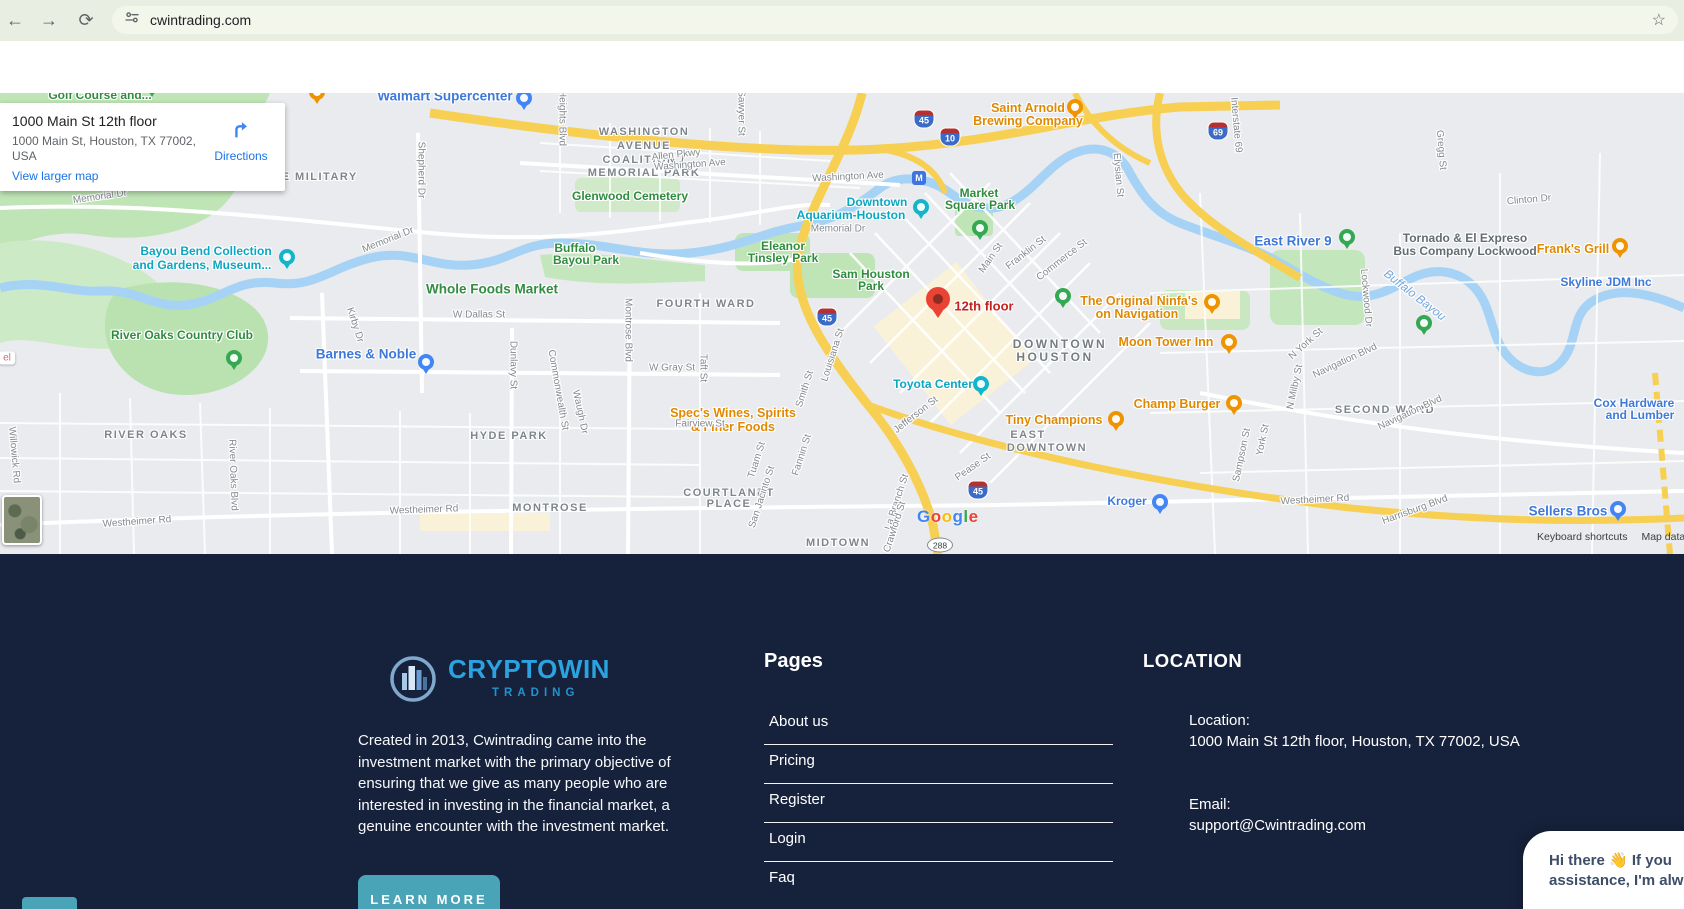  Describe the element at coordinates (1047, 448) in the screenshot. I see `map-label: DOWNTOWN` at that location.